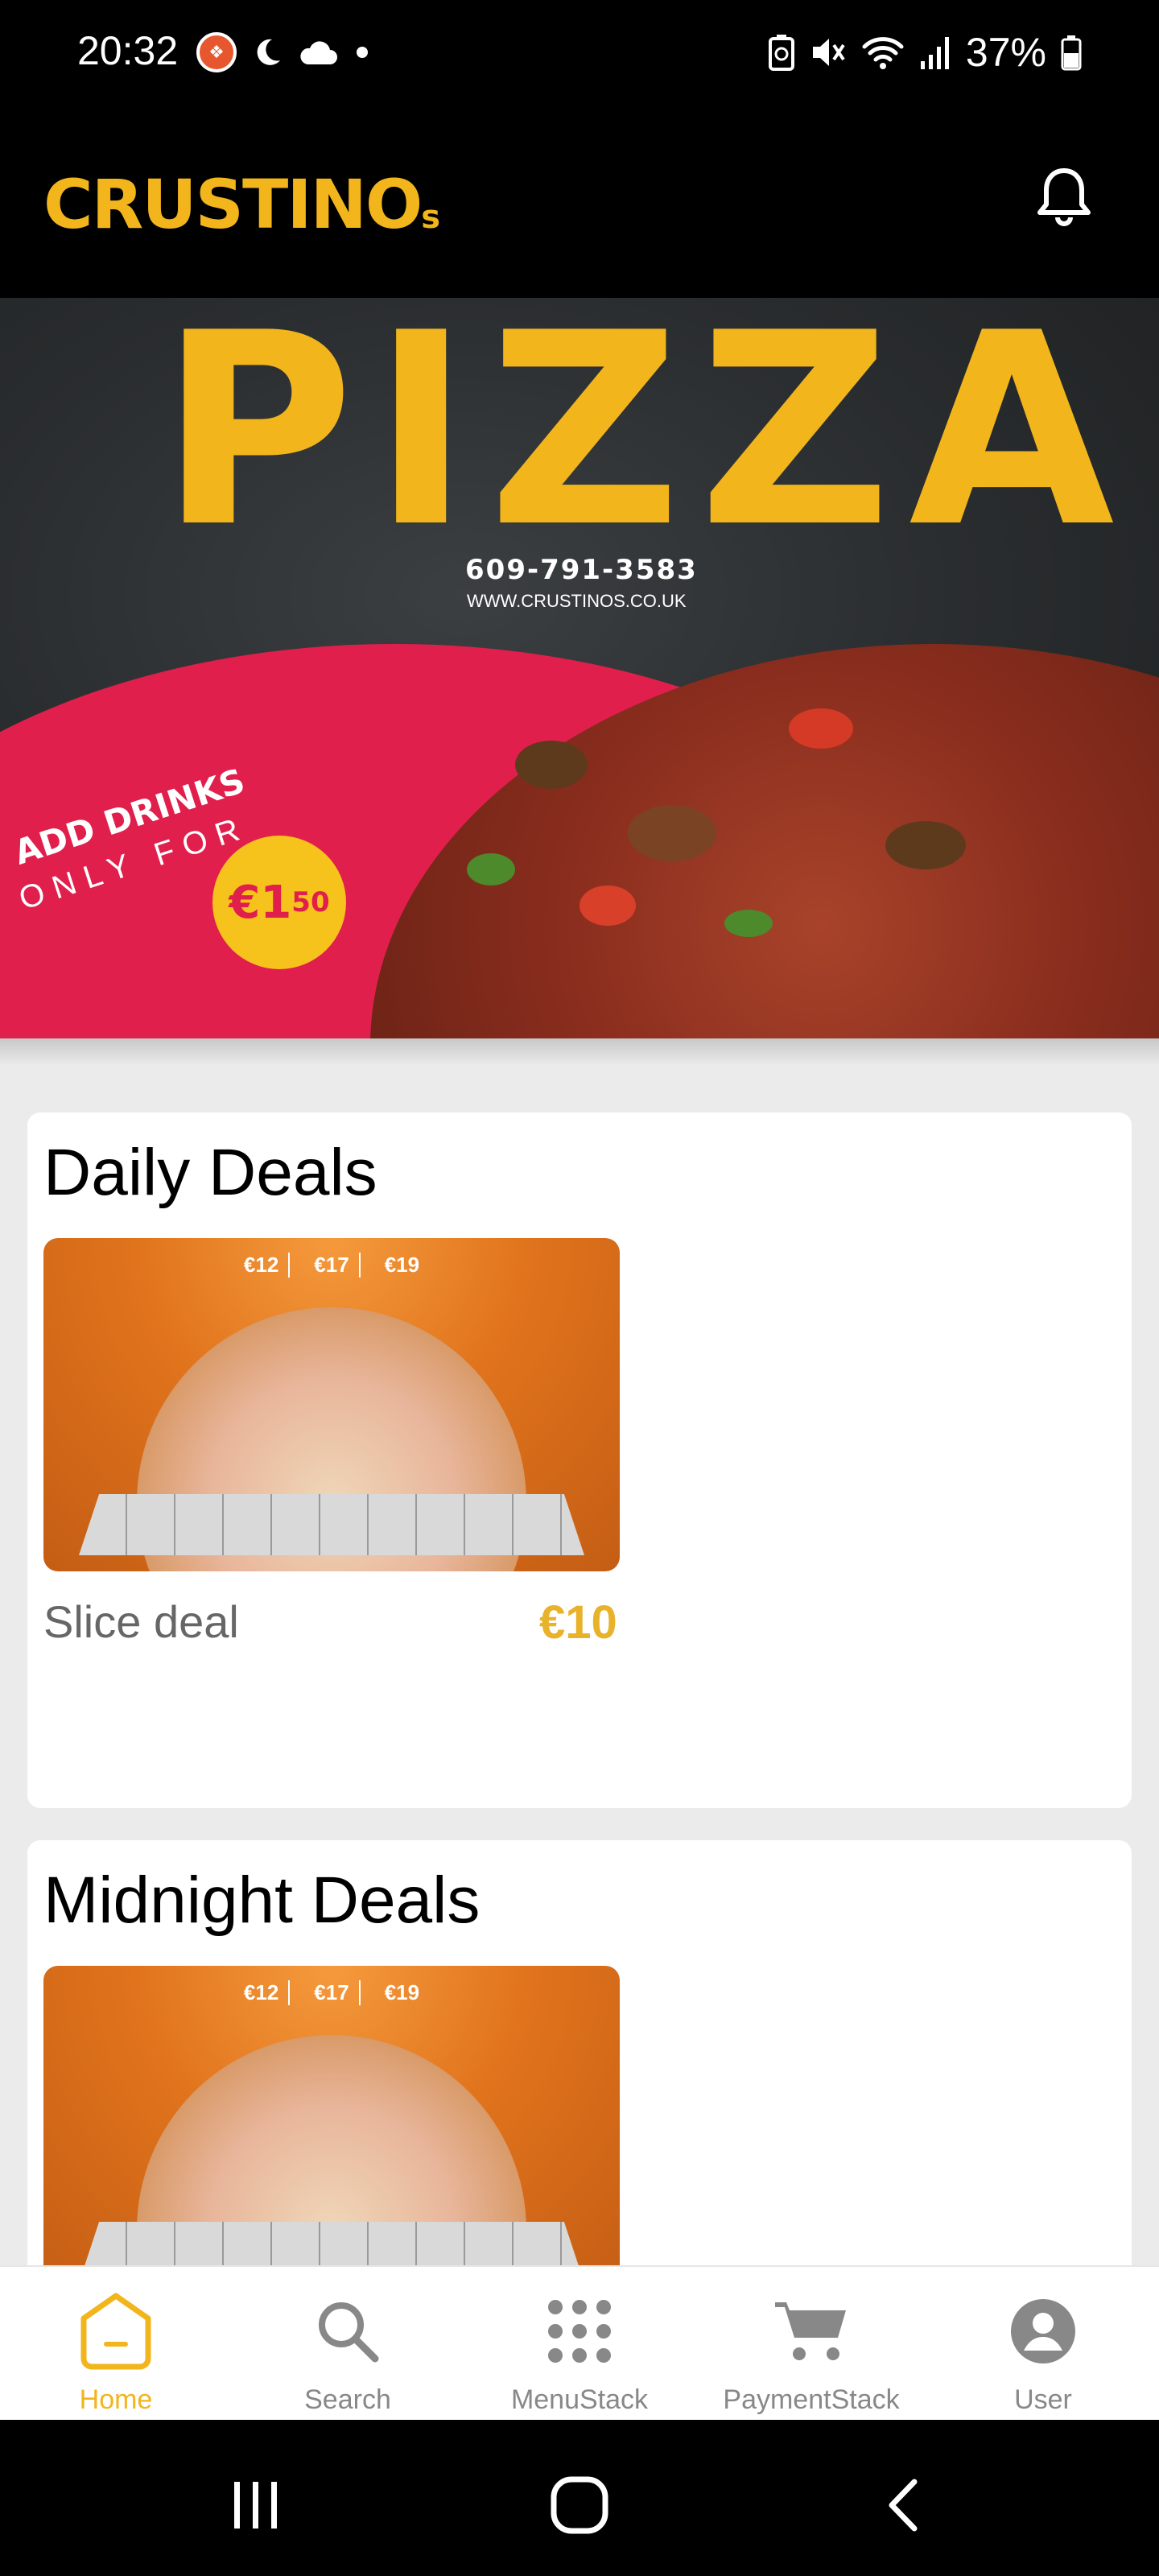 This screenshot has width=1159, height=2576. I want to click on moon-icon, so click(268, 52).